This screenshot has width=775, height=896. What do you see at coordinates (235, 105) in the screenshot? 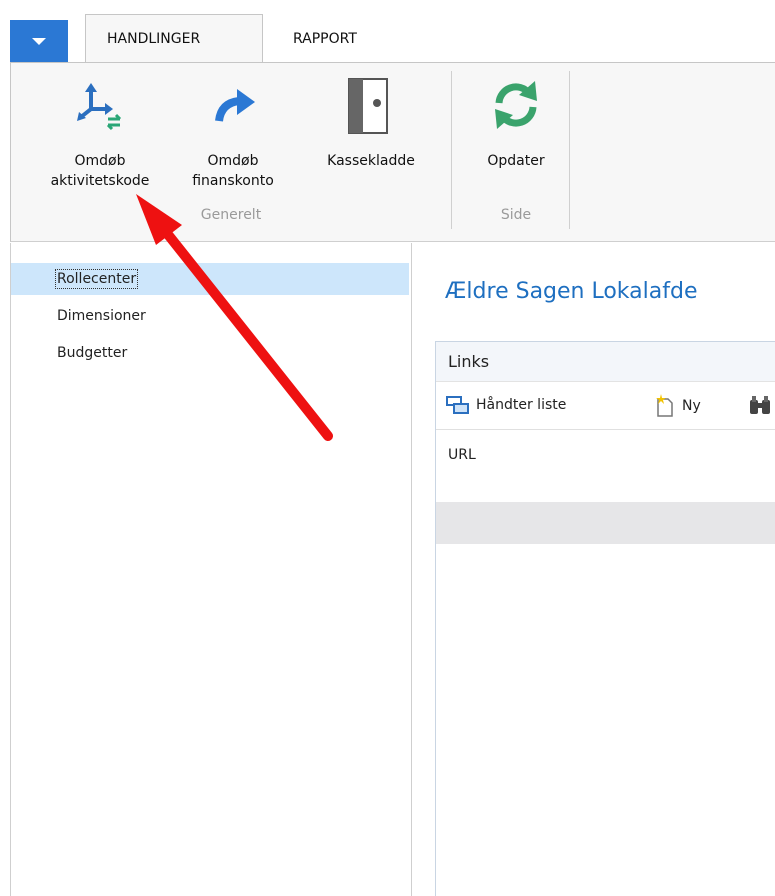
I see `rename-arrow-icon` at bounding box center [235, 105].